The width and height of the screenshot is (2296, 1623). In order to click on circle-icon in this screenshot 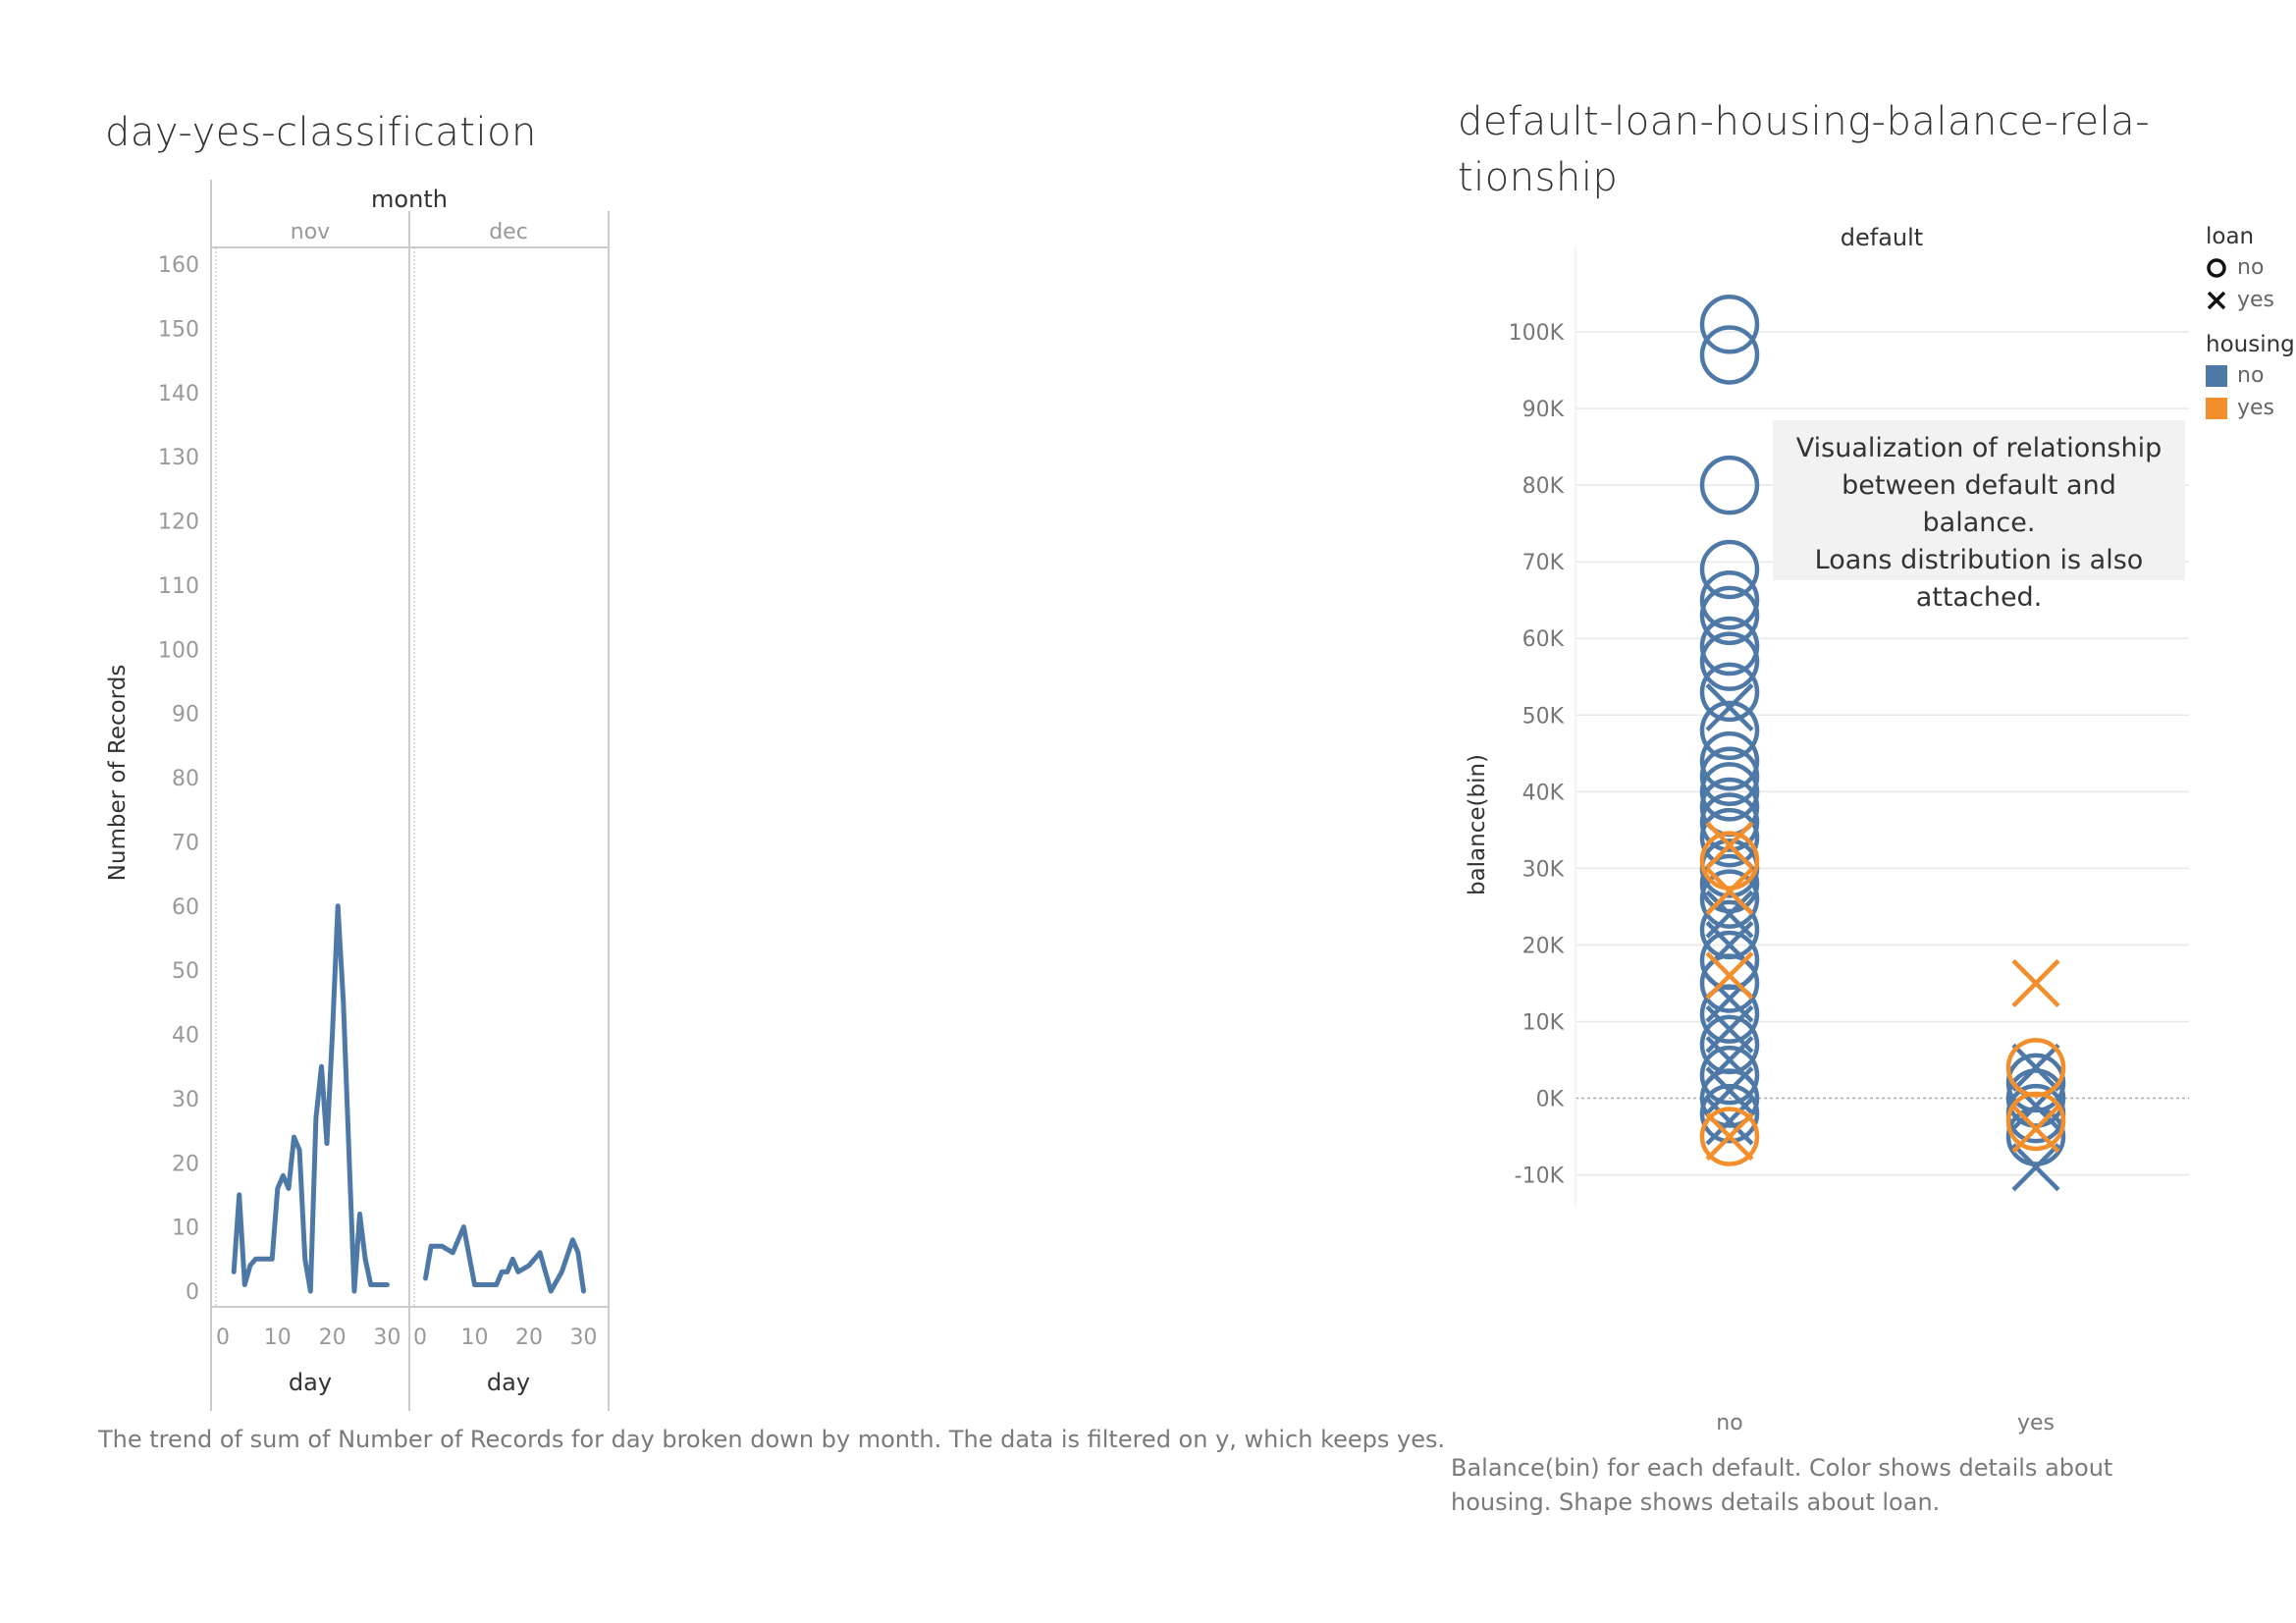, I will do `click(2217, 267)`.